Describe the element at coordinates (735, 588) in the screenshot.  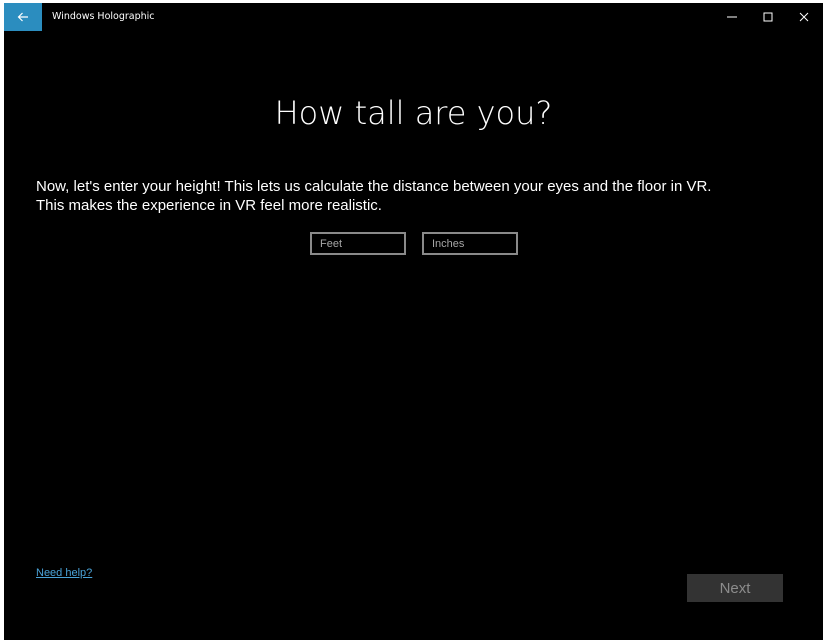
I see `next-button: Next` at that location.